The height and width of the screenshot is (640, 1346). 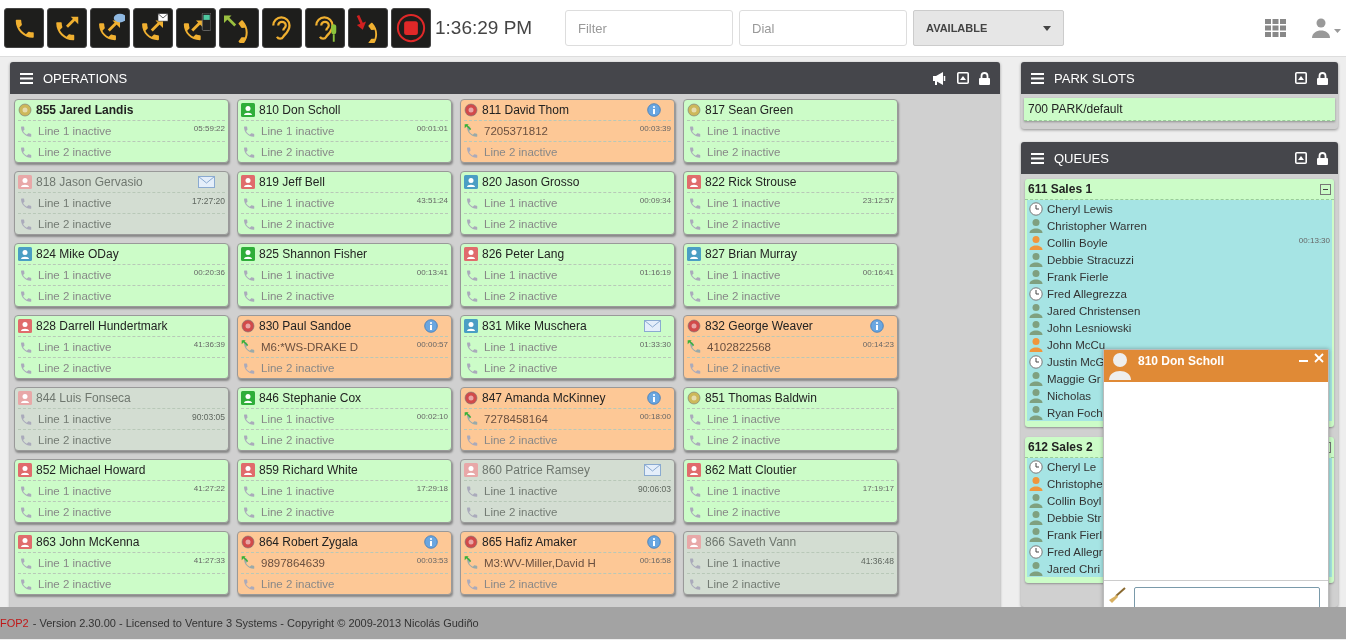 I want to click on timer: 00:14:23, so click(x=878, y=344).